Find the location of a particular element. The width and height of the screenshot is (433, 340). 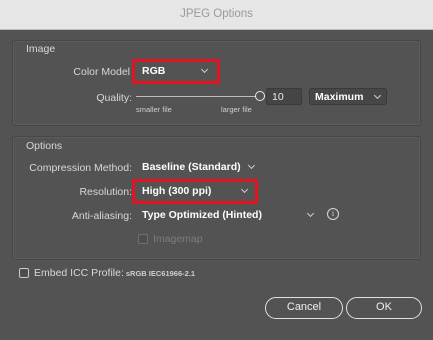

color-model-highlight is located at coordinates (176, 71).